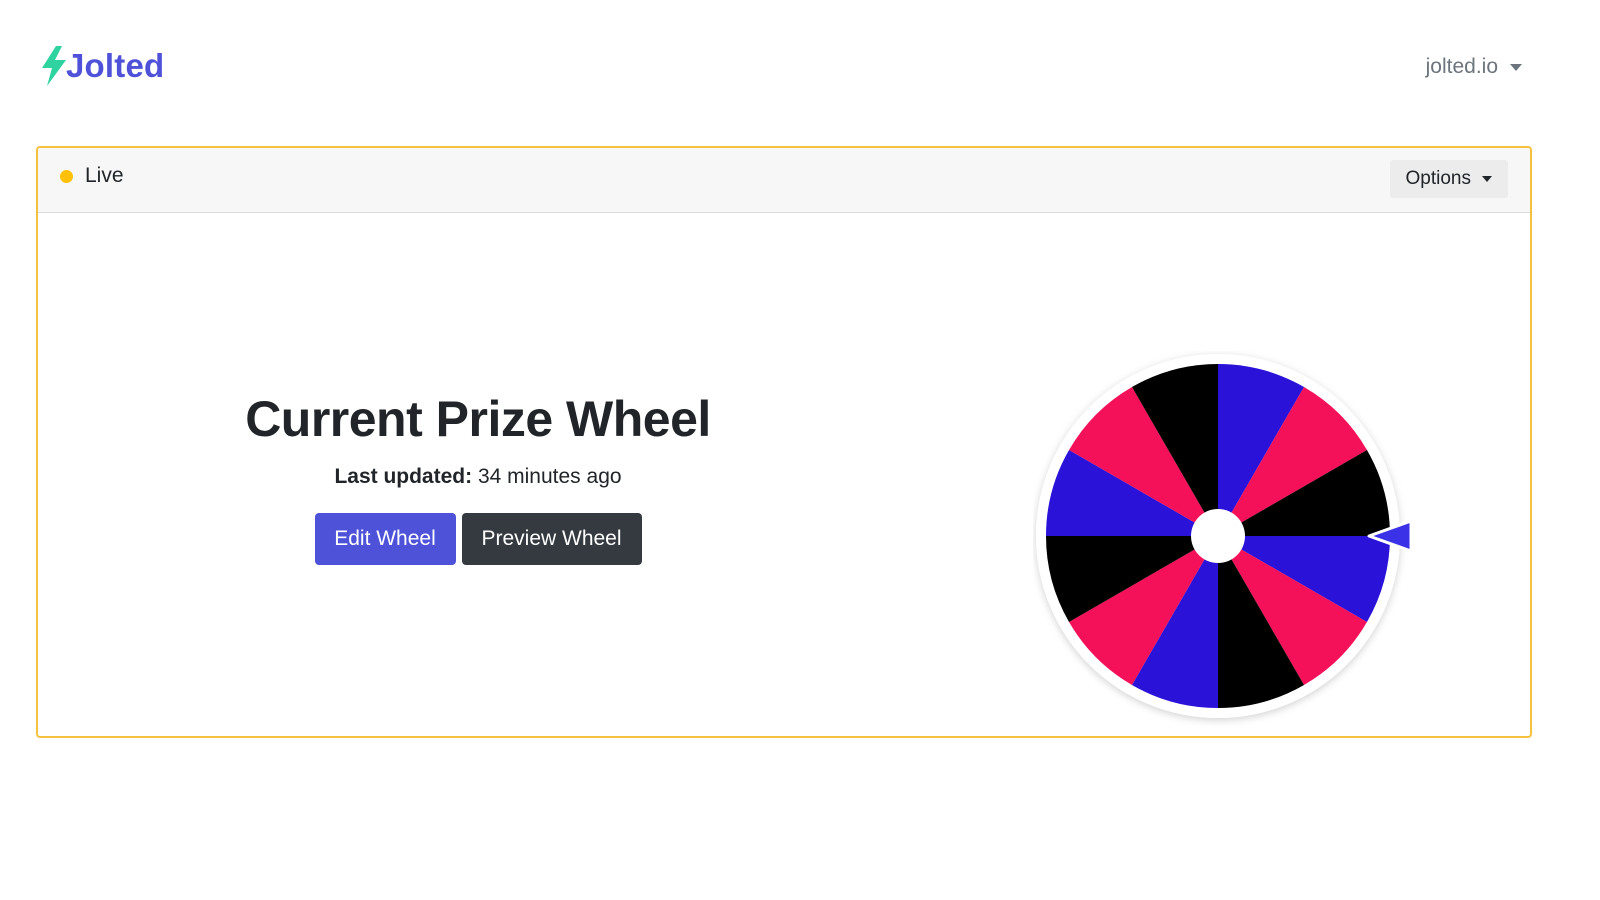 The height and width of the screenshot is (900, 1600). What do you see at coordinates (54, 66) in the screenshot?
I see `lightning-bolt-icon` at bounding box center [54, 66].